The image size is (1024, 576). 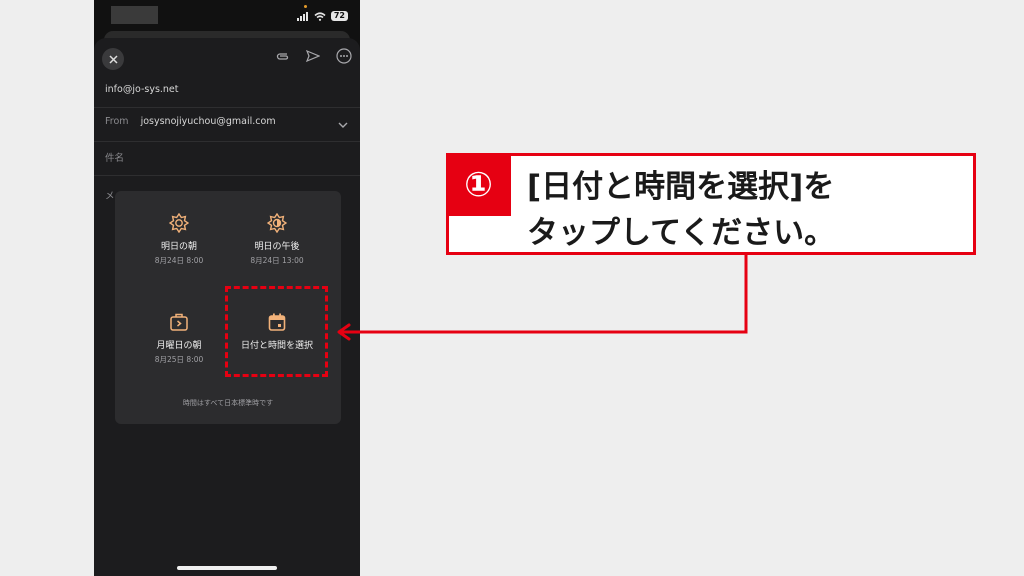 I want to click on step-number-badge: ①, so click(x=478, y=184).